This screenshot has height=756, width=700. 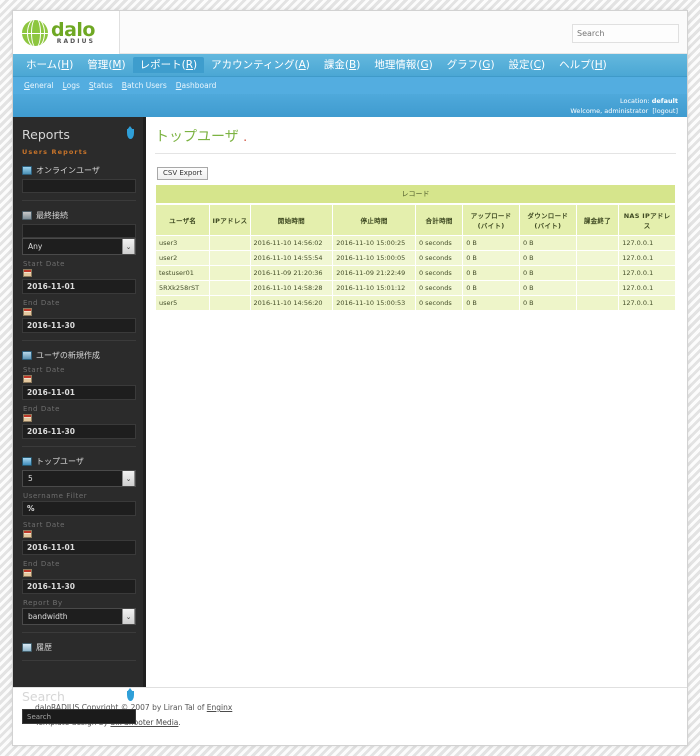 I want to click on sidebar-item-new-users: ユーザの新規作成, so click(x=79, y=355).